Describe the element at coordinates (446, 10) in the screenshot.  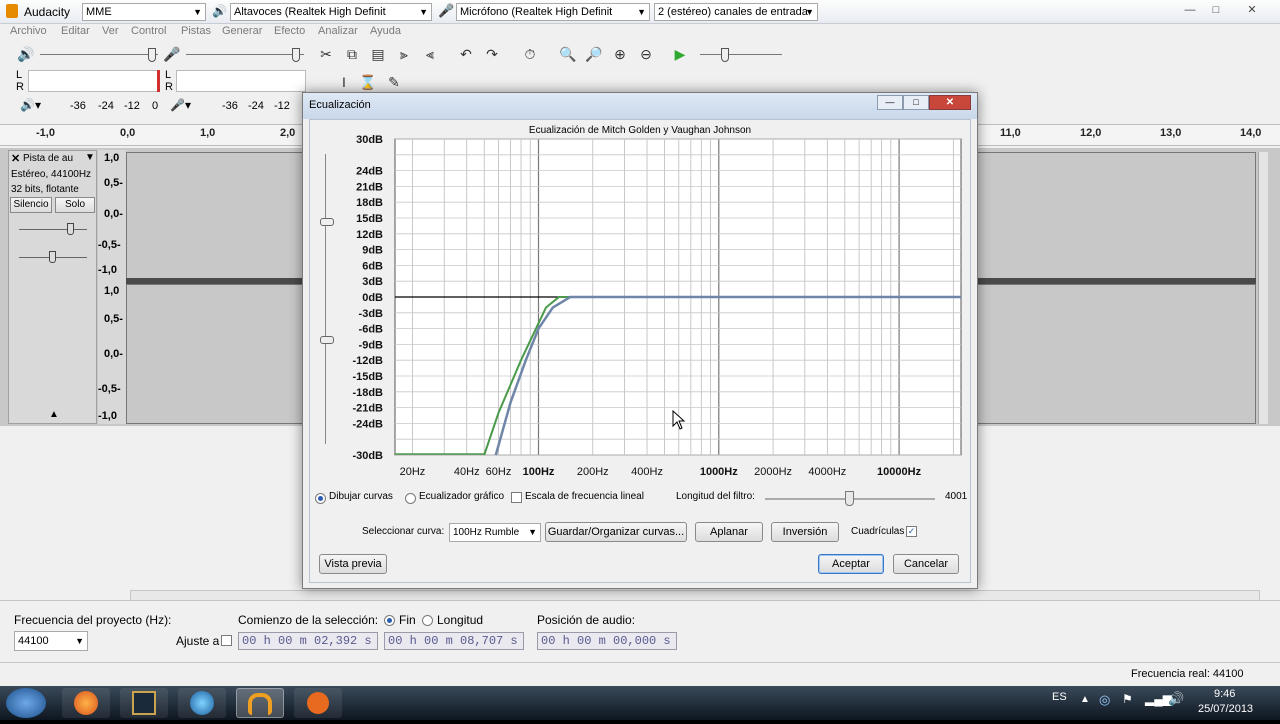
I see `microphone-icon: 🎤` at that location.